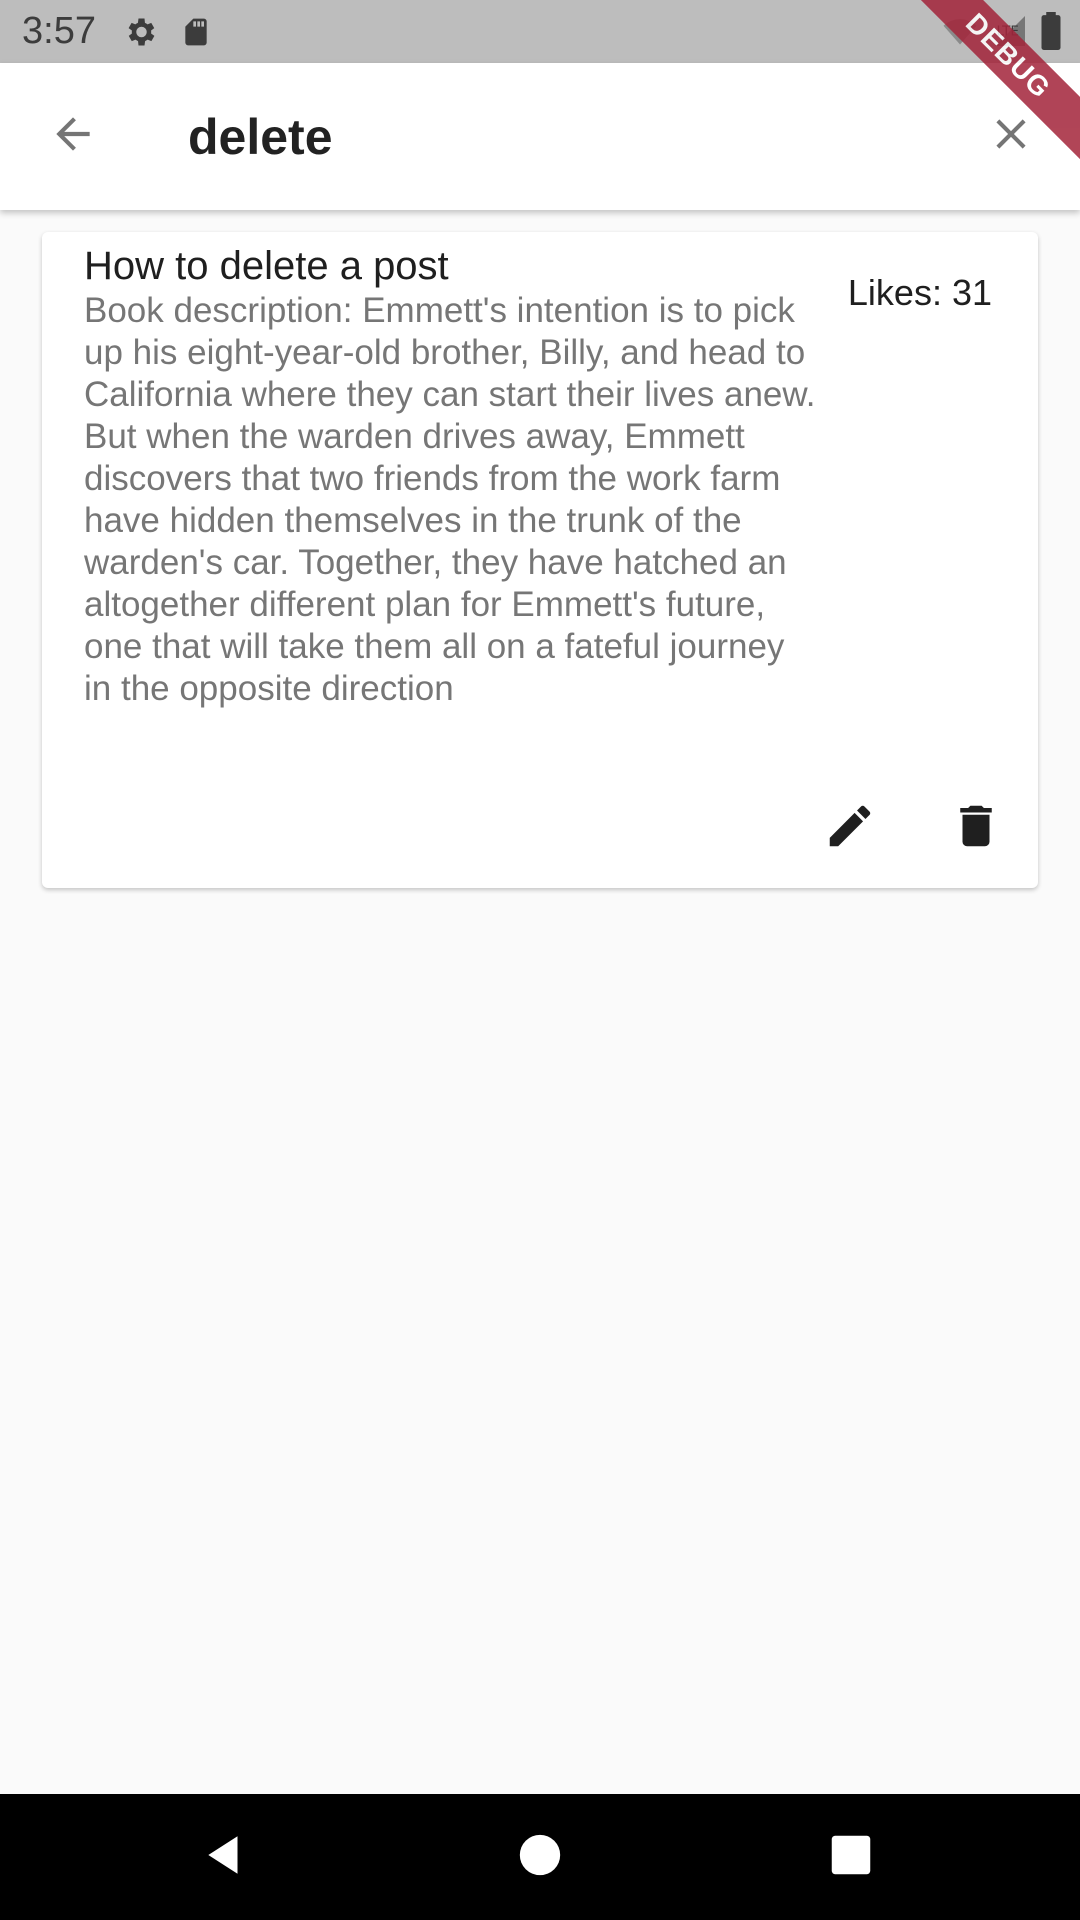 This screenshot has width=1080, height=1920. What do you see at coordinates (540, 31) in the screenshot?
I see `status-bar: 3:57 LTE` at bounding box center [540, 31].